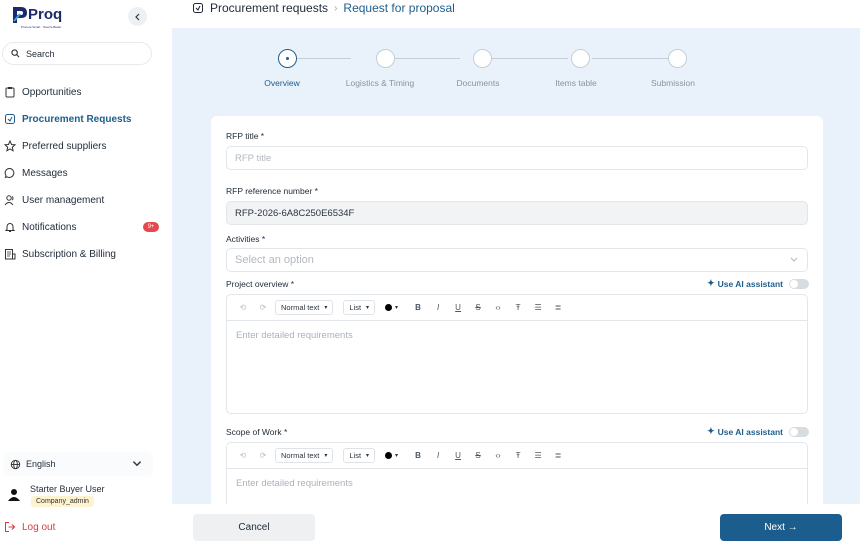 The height and width of the screenshot is (544, 860). I want to click on sidebar-item-messages: Messages, so click(36, 173).